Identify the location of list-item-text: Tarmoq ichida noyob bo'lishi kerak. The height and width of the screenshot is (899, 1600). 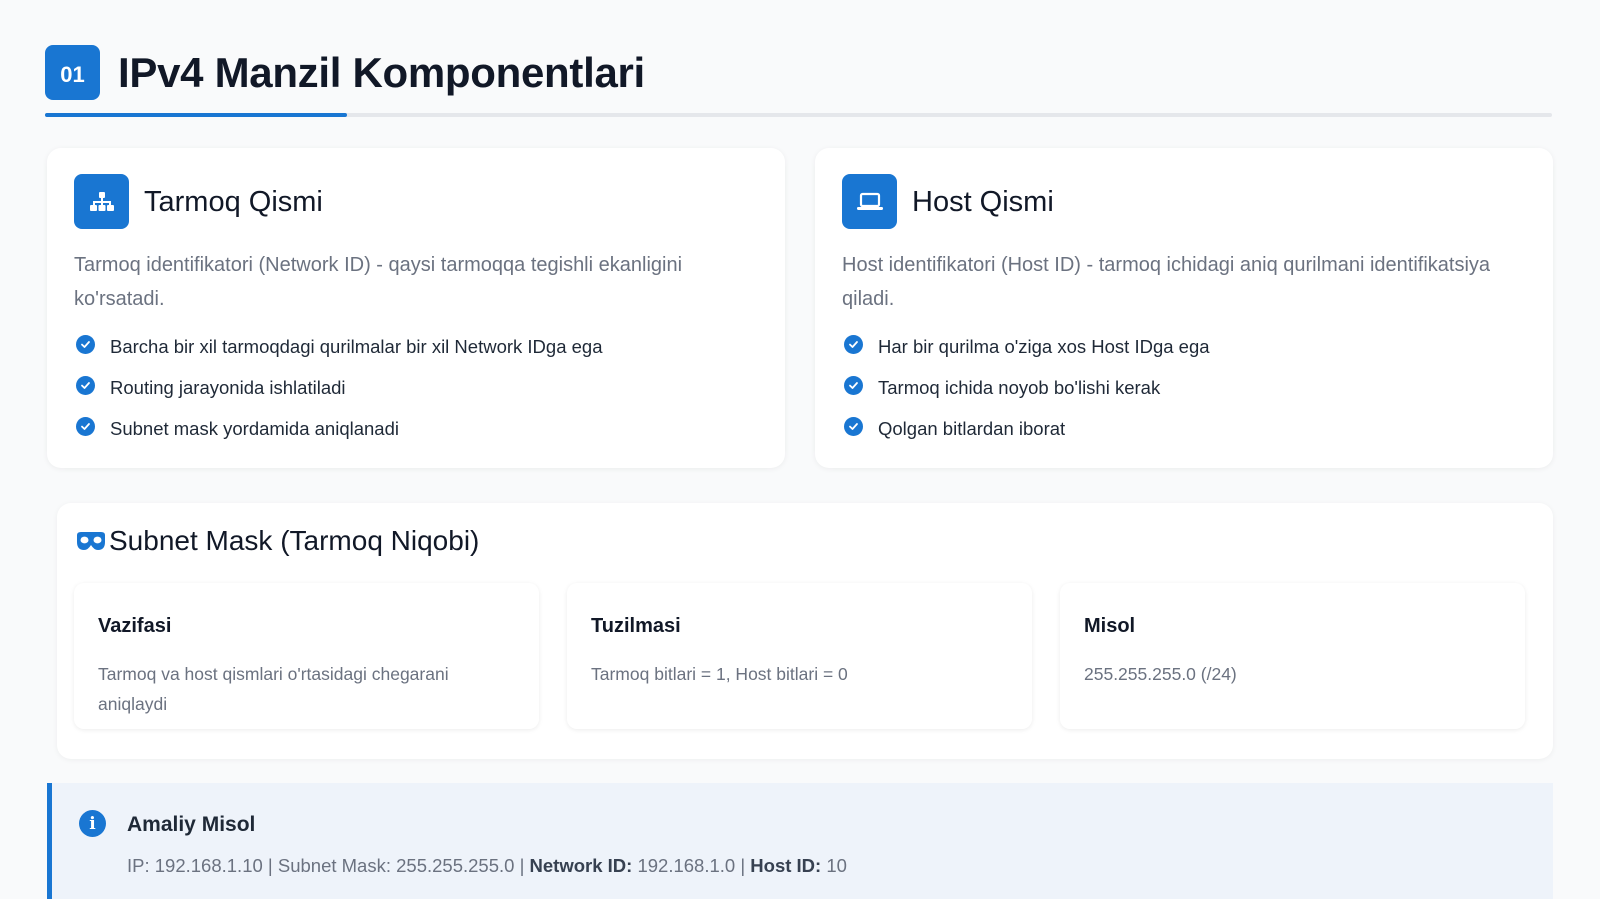
(1019, 387).